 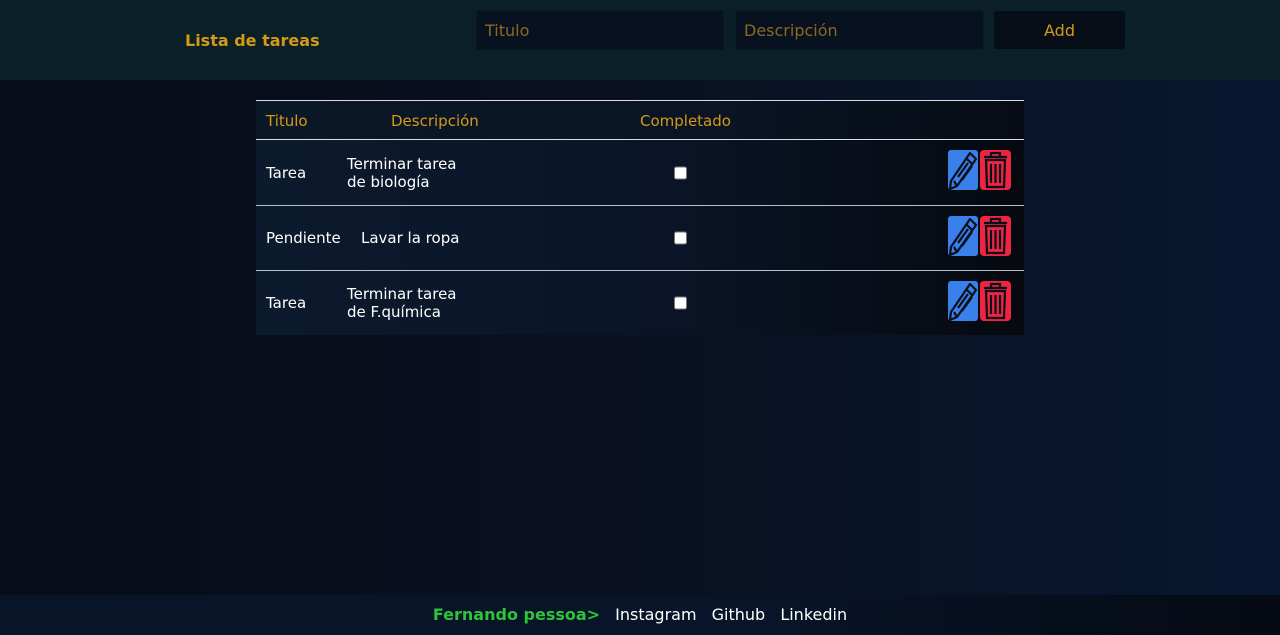 I want to click on title-input, so click(x=600, y=30).